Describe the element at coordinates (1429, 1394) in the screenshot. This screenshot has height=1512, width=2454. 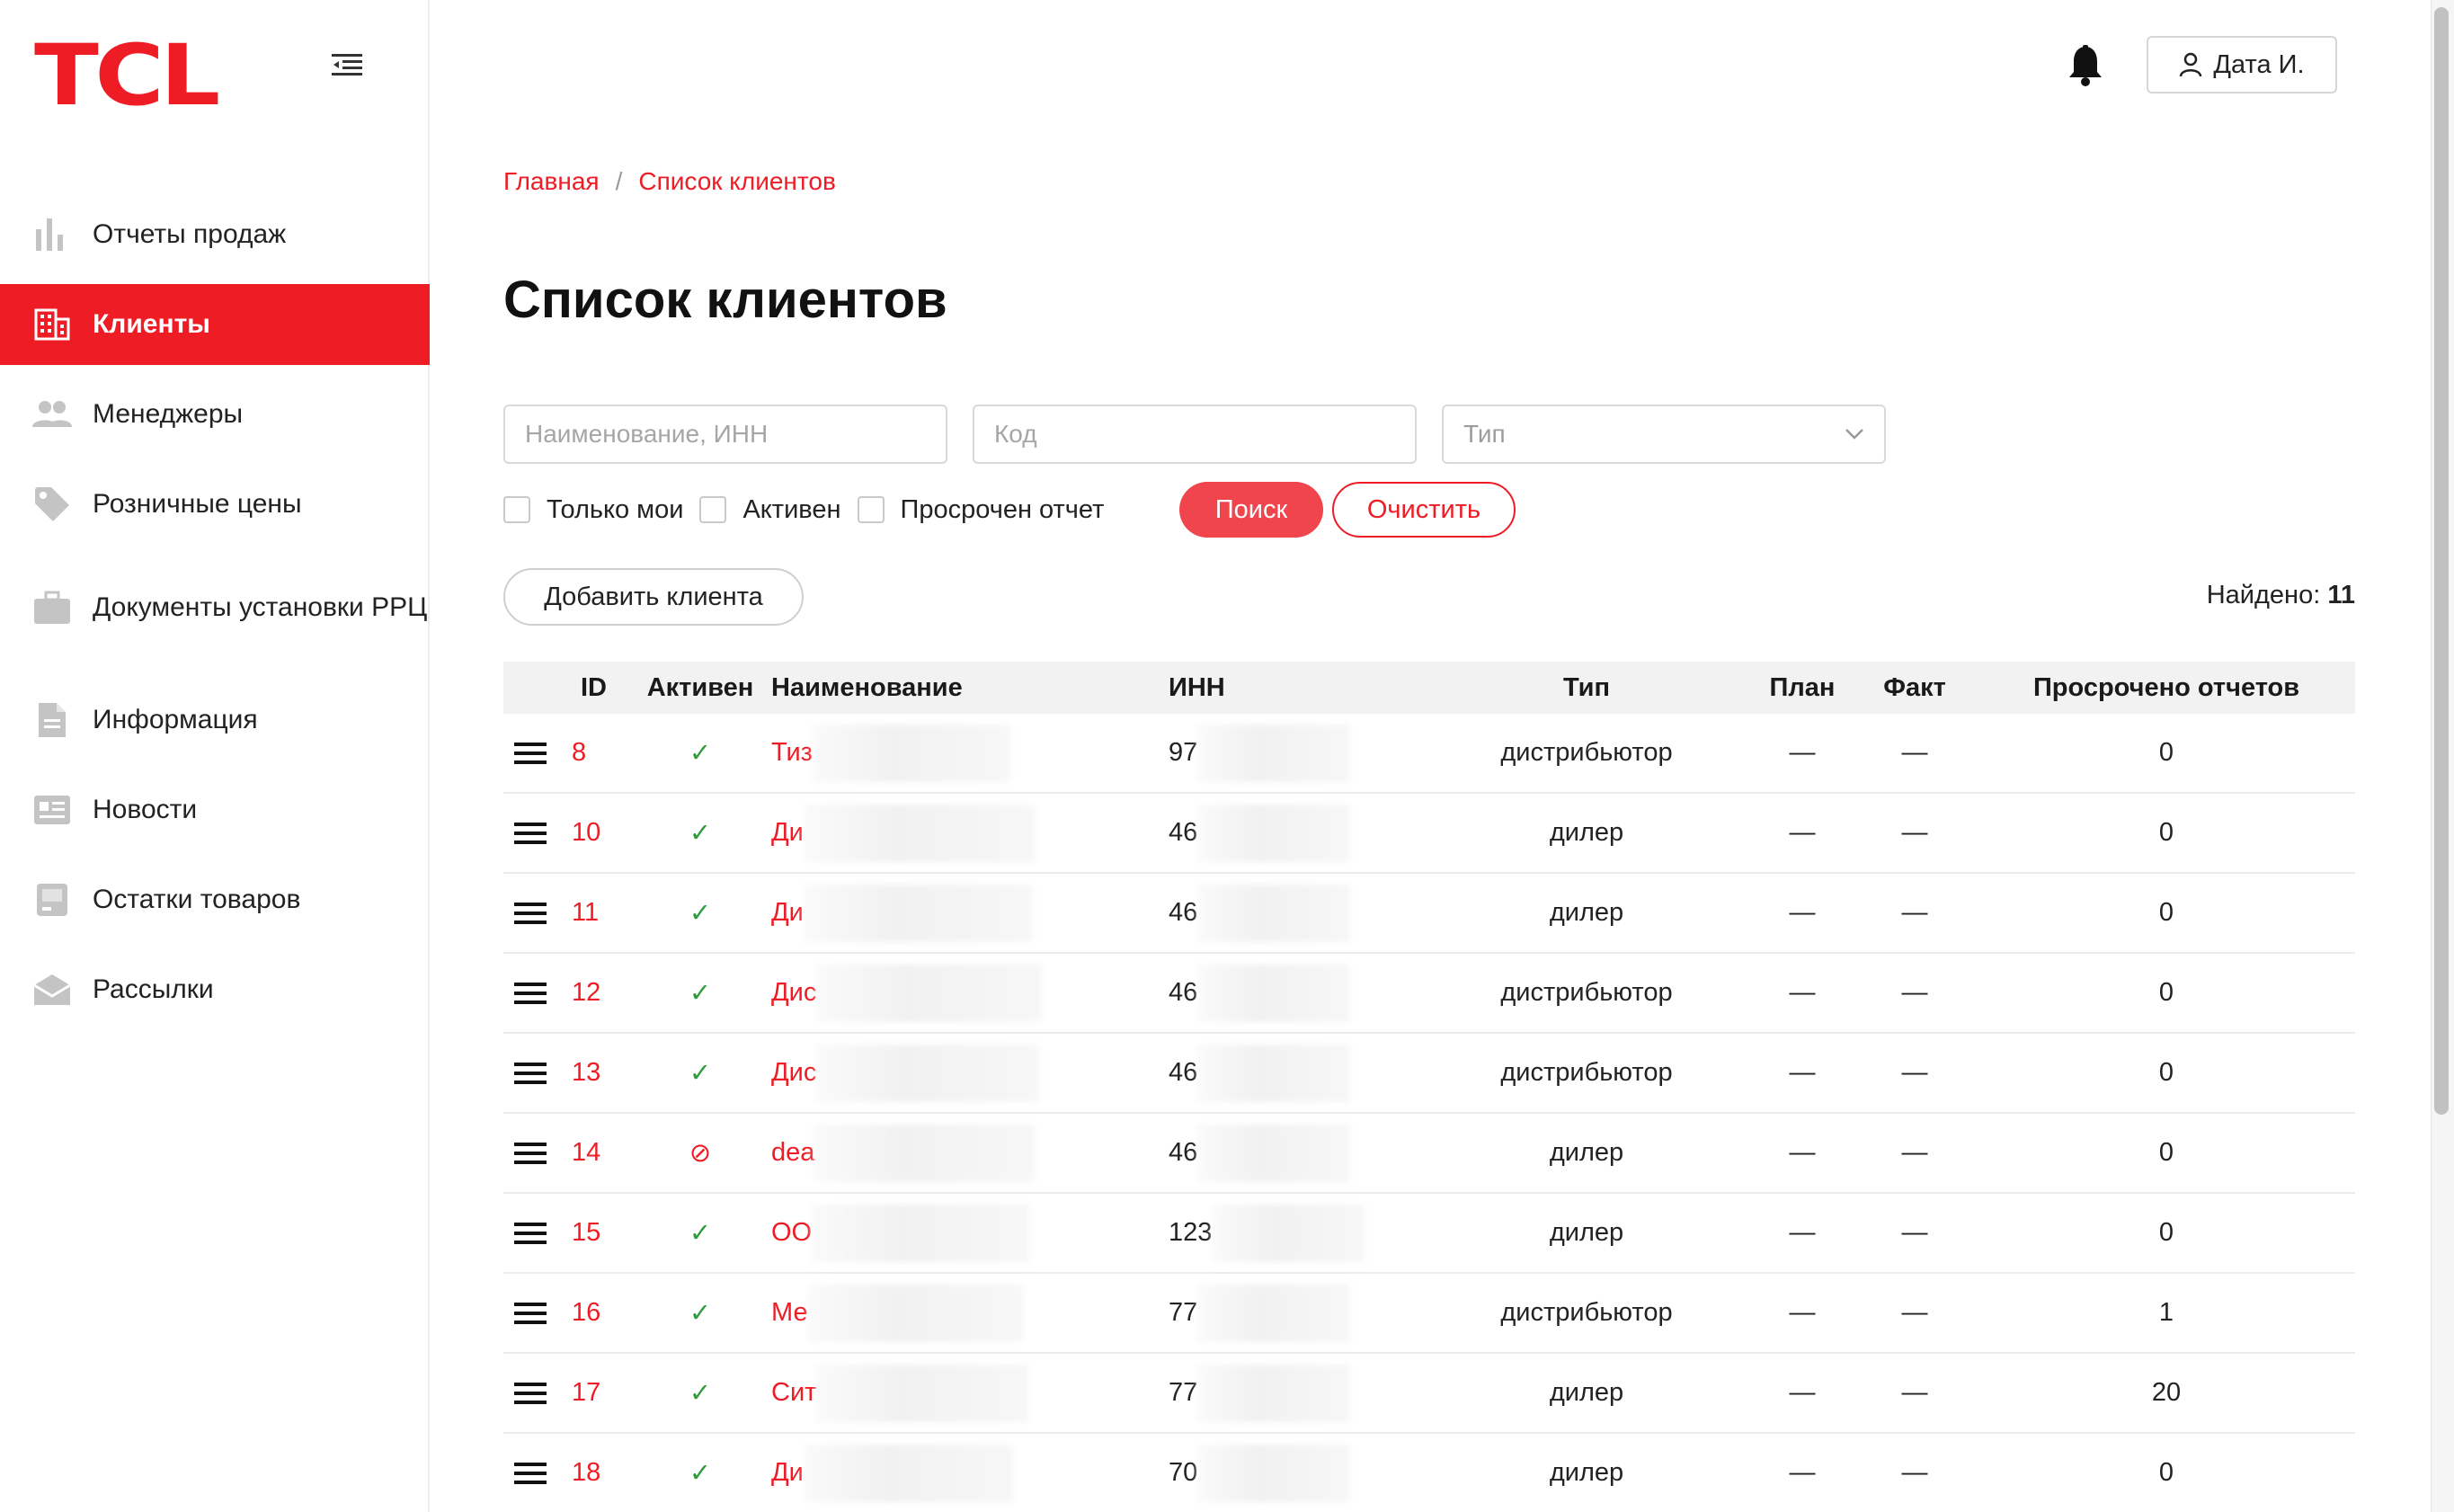
I see `table-row: 17 ✓ Сит 77 дилер — — 20` at that location.